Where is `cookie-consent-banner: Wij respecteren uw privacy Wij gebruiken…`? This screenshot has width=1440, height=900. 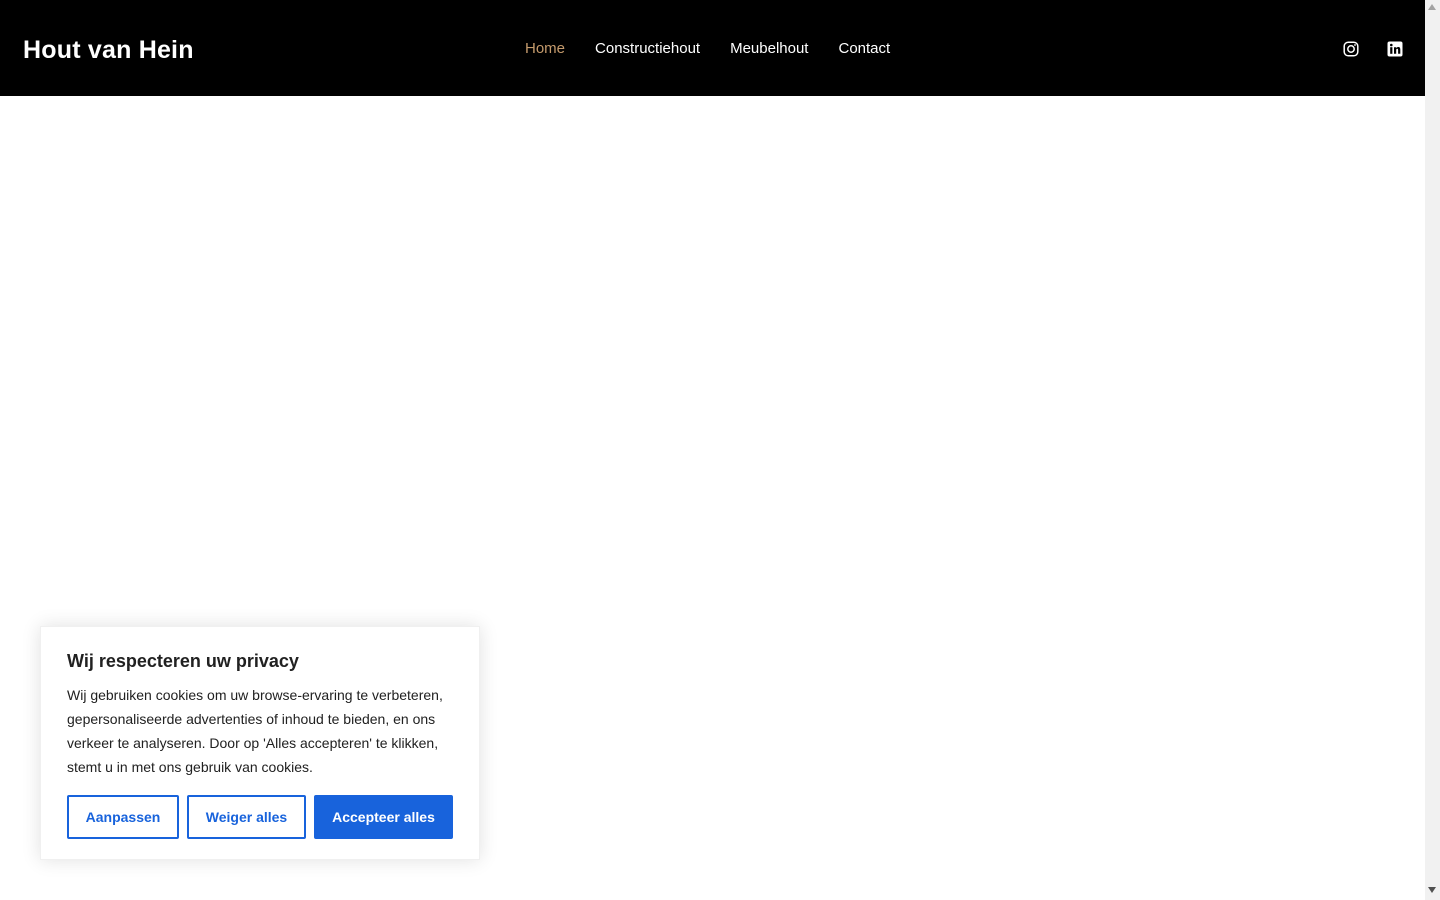
cookie-consent-banner: Wij respecteren uw privacy Wij gebruiken… is located at coordinates (260, 743).